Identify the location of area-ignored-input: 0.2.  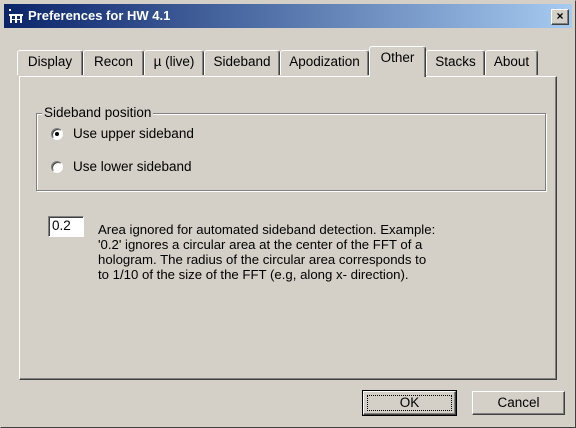
(66, 226).